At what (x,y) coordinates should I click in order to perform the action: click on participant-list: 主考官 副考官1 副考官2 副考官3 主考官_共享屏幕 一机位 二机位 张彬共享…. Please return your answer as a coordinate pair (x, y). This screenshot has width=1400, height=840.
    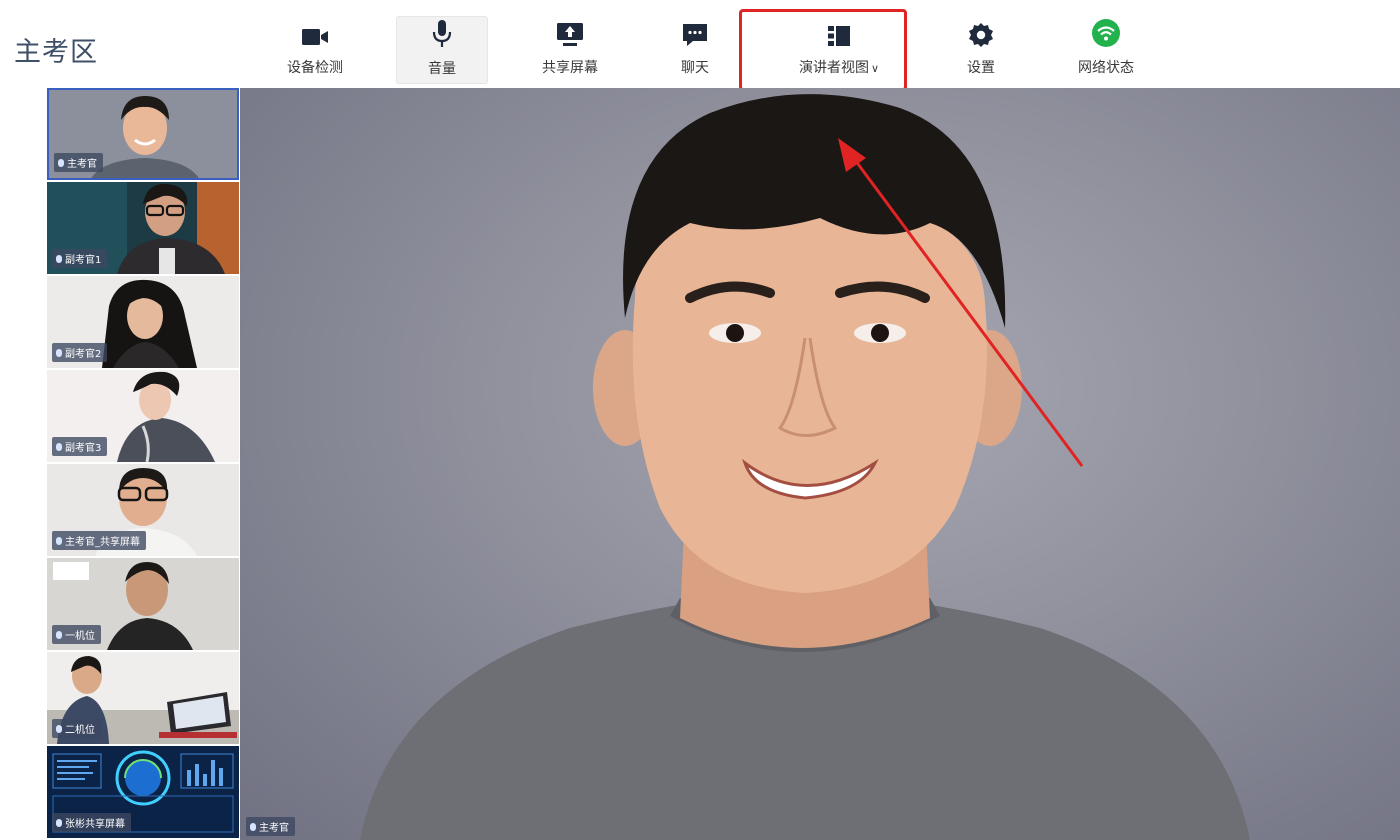
    Looking at the image, I should click on (143, 464).